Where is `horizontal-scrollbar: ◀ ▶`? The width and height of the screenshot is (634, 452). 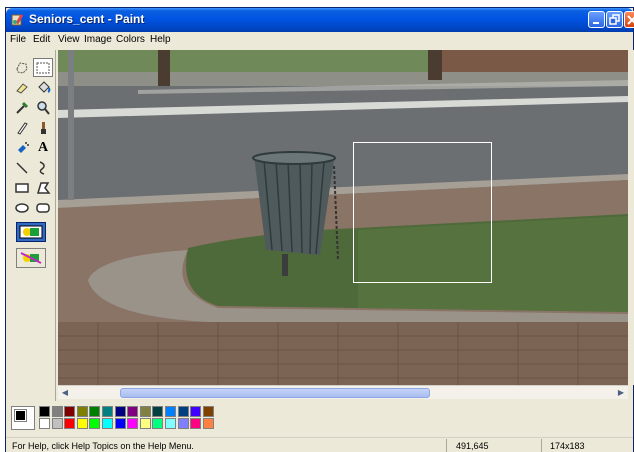 horizontal-scrollbar: ◀ ▶ is located at coordinates (343, 392).